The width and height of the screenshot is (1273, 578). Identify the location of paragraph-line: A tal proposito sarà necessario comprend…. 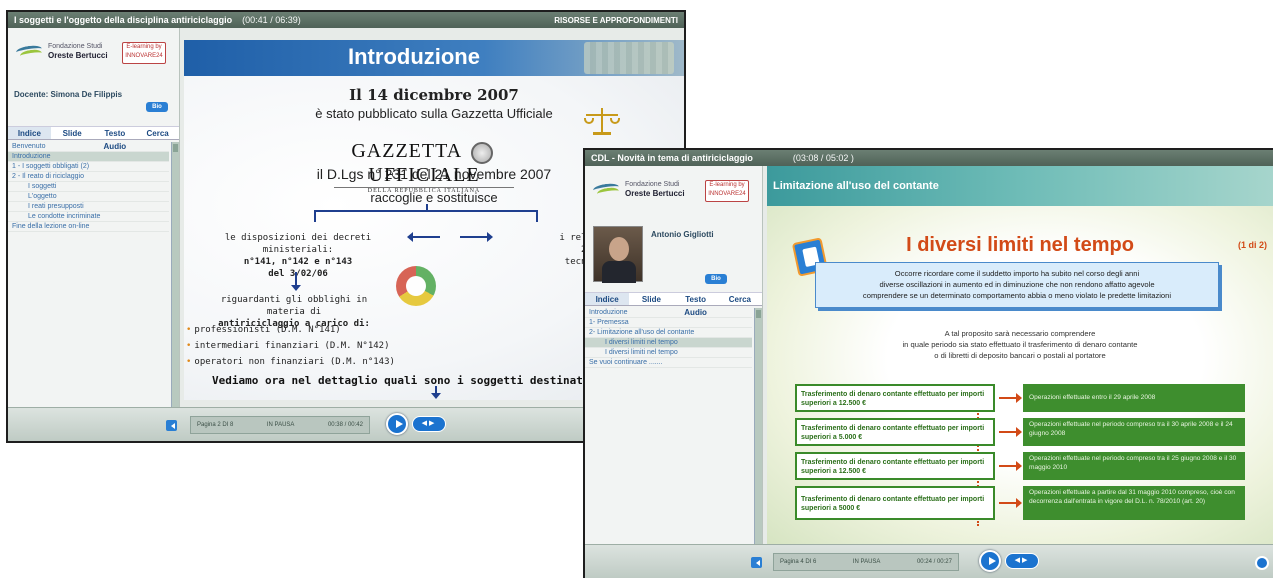
(1020, 333).